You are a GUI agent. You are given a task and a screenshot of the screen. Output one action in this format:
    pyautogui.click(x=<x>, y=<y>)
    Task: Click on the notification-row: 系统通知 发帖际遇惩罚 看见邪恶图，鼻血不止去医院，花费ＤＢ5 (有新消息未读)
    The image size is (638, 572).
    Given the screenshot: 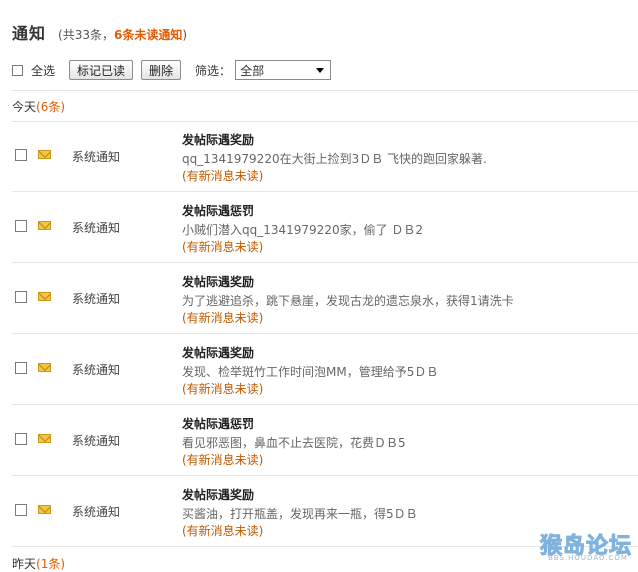 What is the action you would take?
    pyautogui.click(x=319, y=440)
    